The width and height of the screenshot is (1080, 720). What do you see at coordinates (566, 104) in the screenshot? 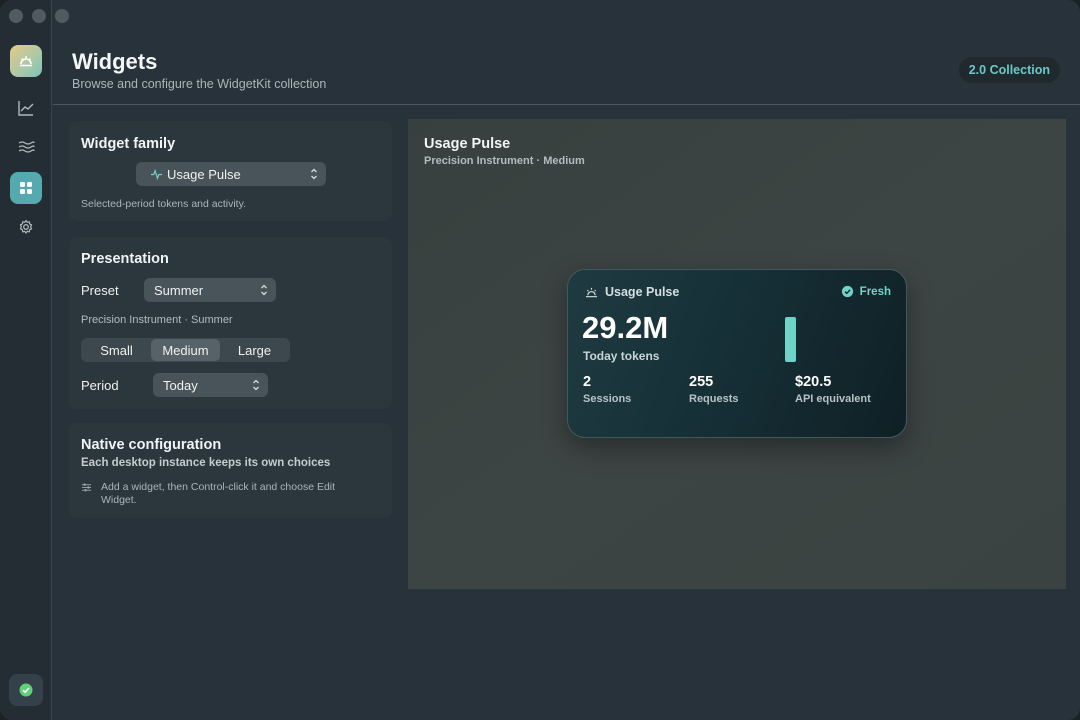
I see `header-divider` at bounding box center [566, 104].